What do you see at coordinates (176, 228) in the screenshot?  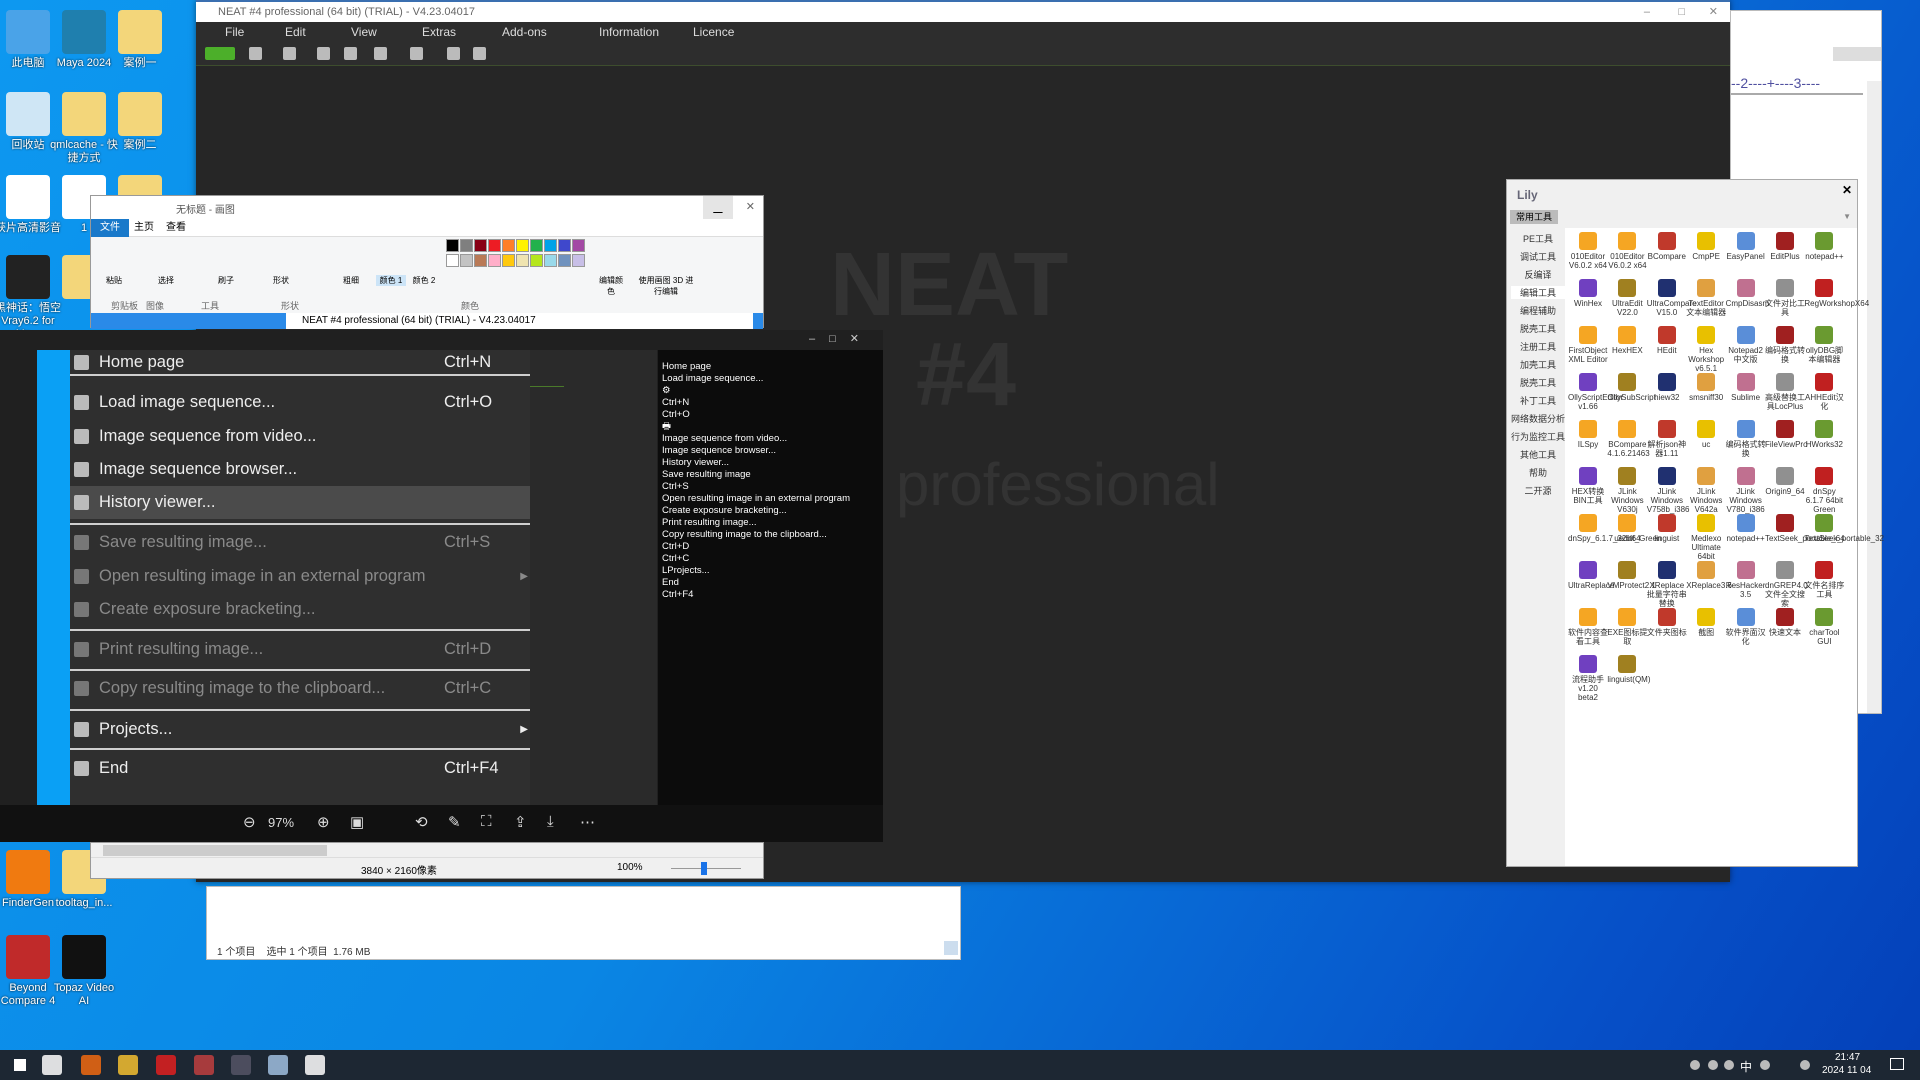 I see `tab-2: 查看` at bounding box center [176, 228].